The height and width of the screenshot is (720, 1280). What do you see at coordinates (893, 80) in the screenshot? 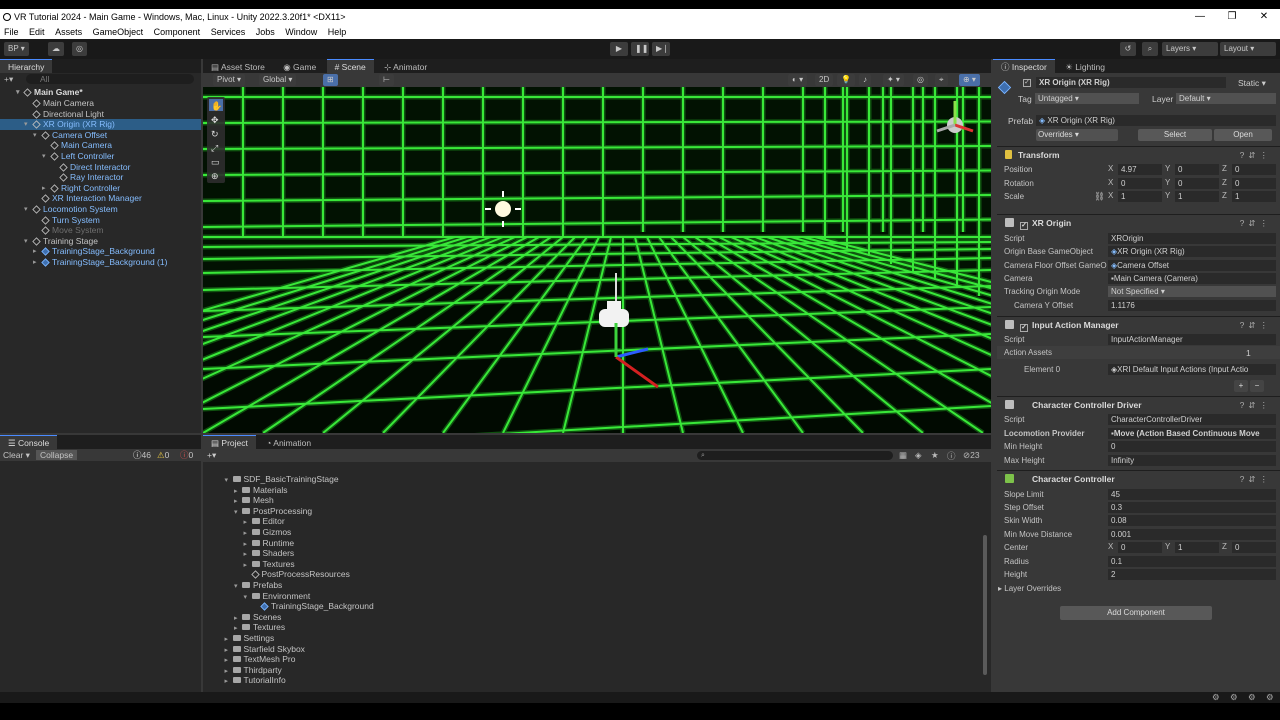
I see `effects-dropdown: ✦` at bounding box center [893, 80].